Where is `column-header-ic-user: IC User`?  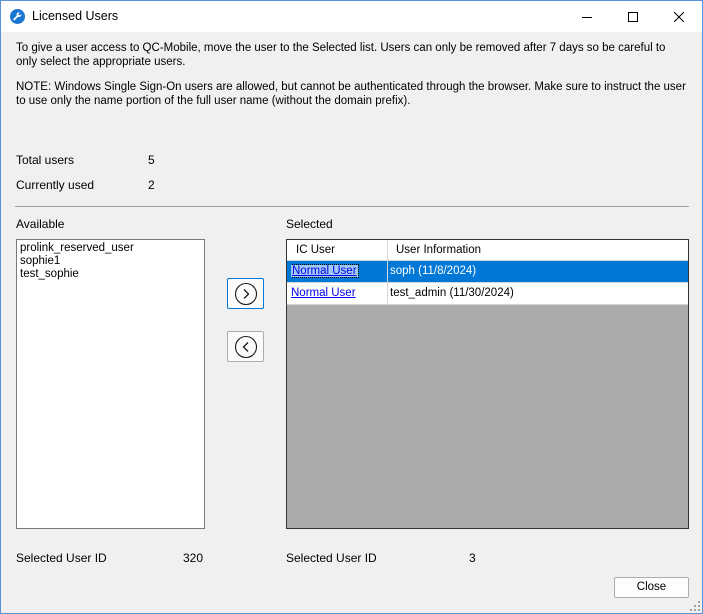
column-header-ic-user: IC User is located at coordinates (315, 250).